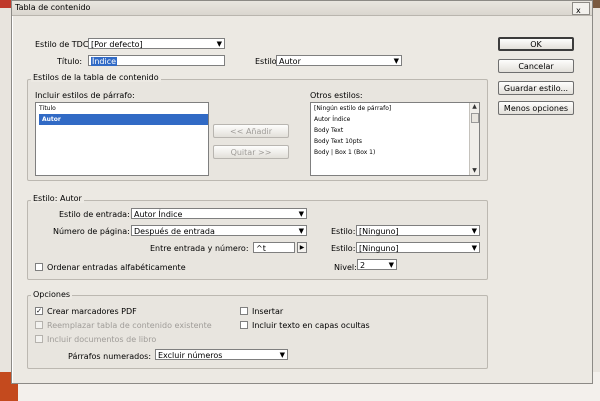 This screenshot has height=401, width=600. What do you see at coordinates (343, 231) in the screenshot?
I see `estilo1-label: Estilo:` at bounding box center [343, 231].